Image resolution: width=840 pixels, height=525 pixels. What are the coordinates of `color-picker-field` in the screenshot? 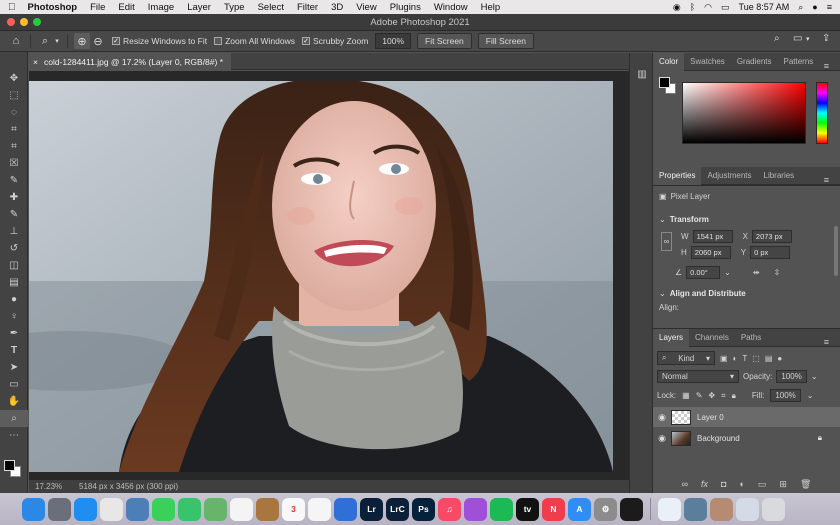 It's located at (744, 113).